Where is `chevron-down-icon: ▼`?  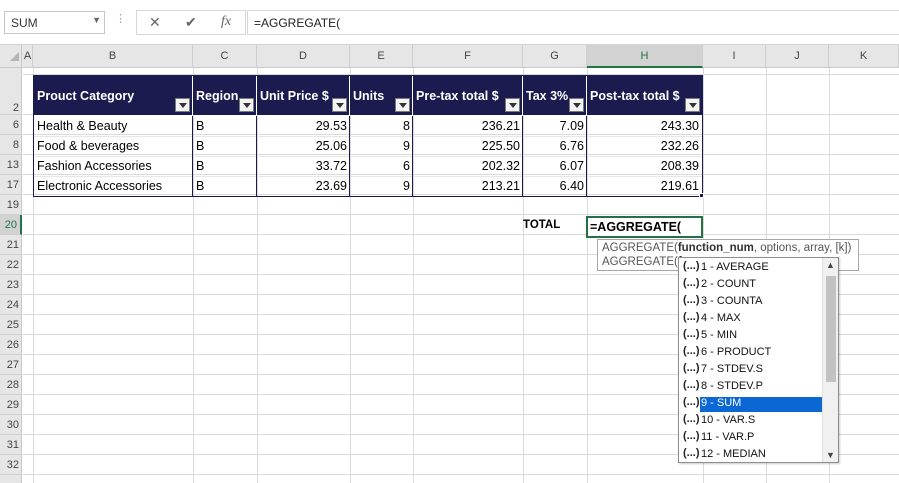
chevron-down-icon: ▼ is located at coordinates (96, 20).